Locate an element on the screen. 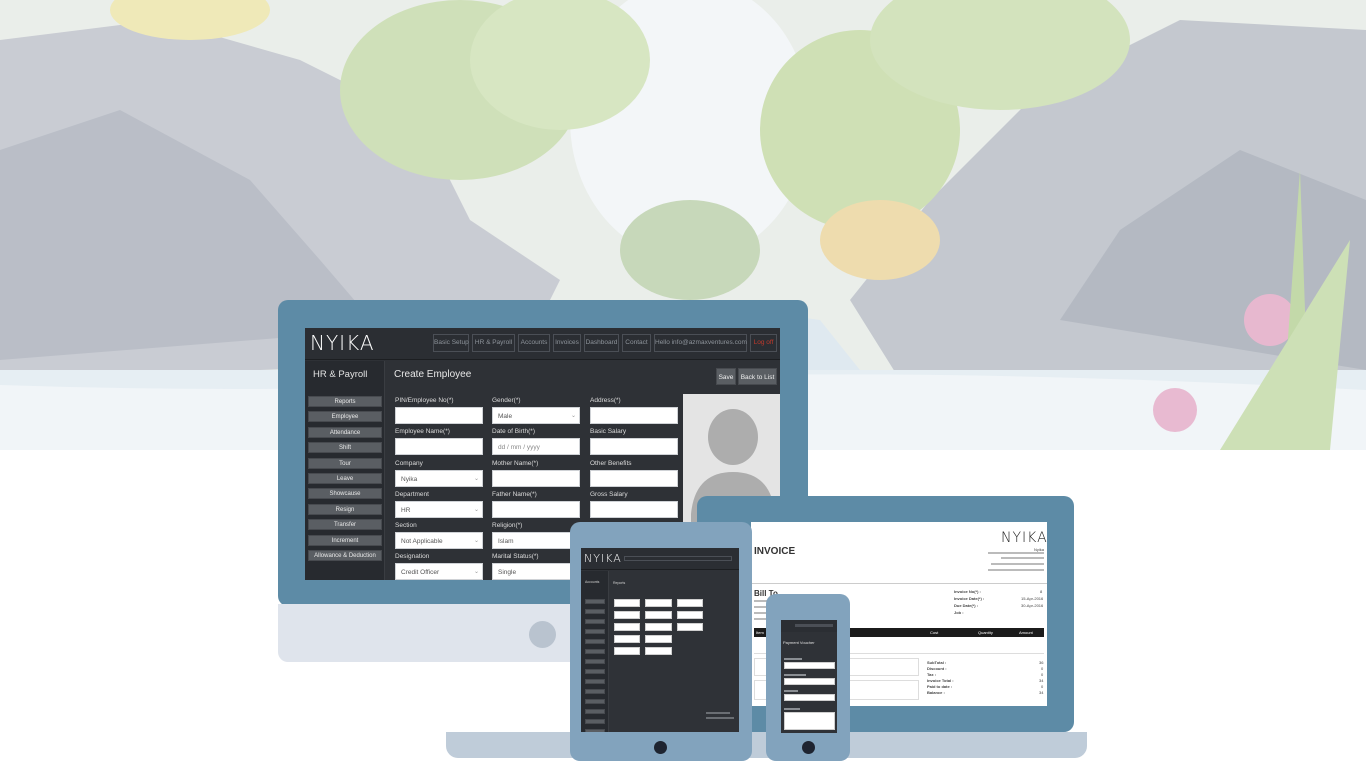  department-label: Department is located at coordinates (412, 494).